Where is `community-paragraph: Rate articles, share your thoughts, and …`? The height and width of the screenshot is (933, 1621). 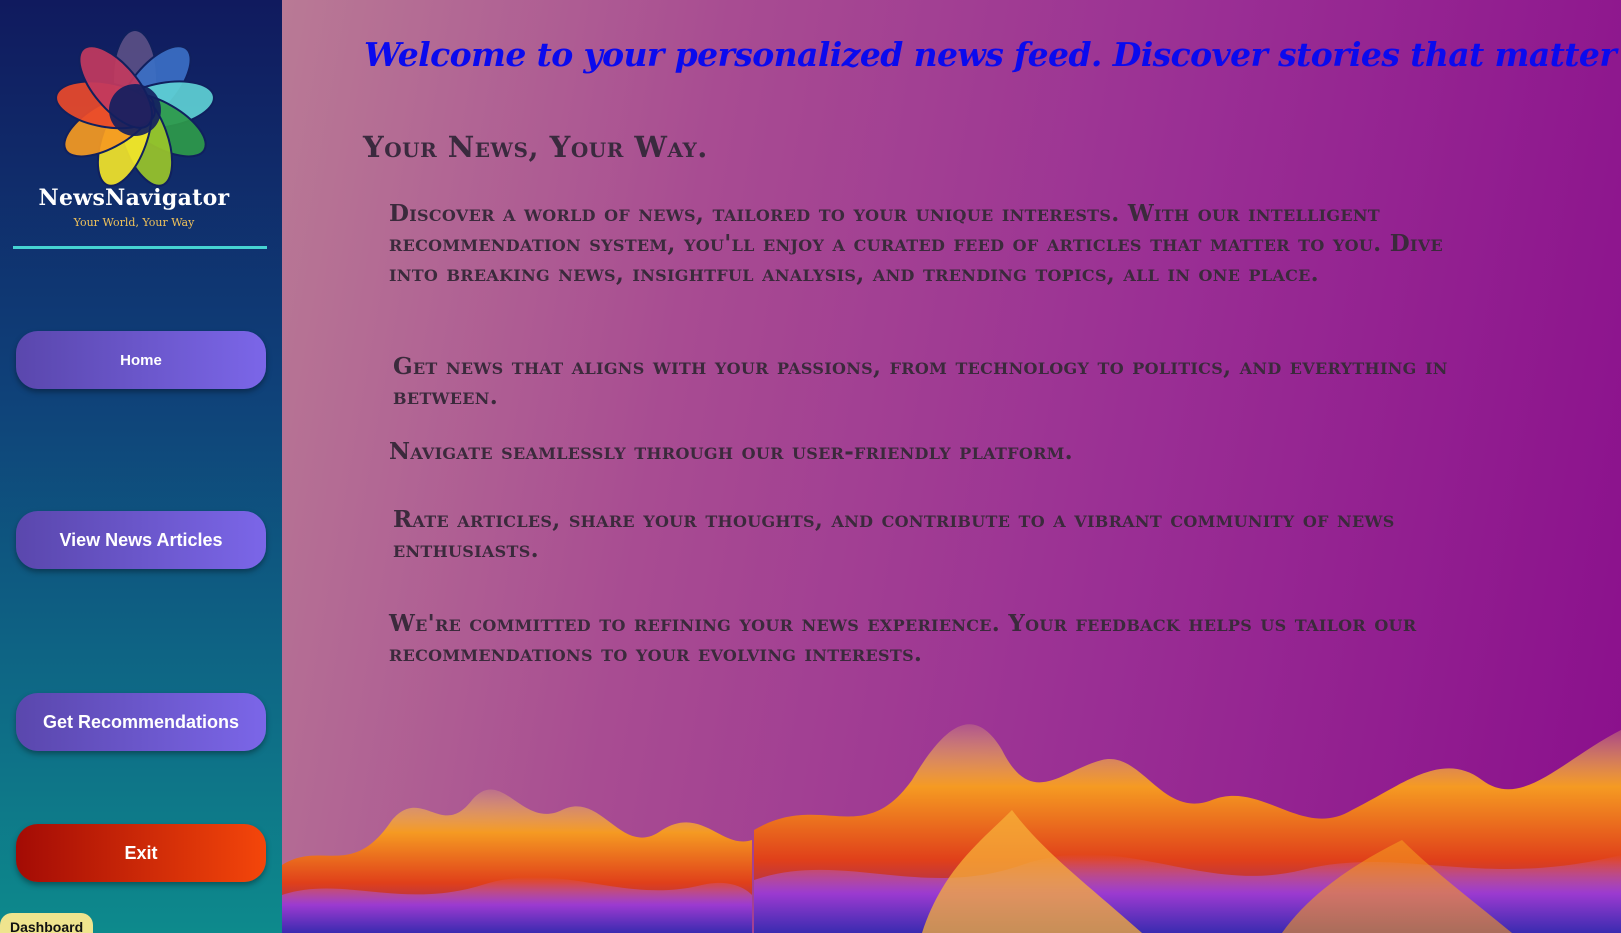 community-paragraph: Rate articles, share your thoughts, and … is located at coordinates (894, 534).